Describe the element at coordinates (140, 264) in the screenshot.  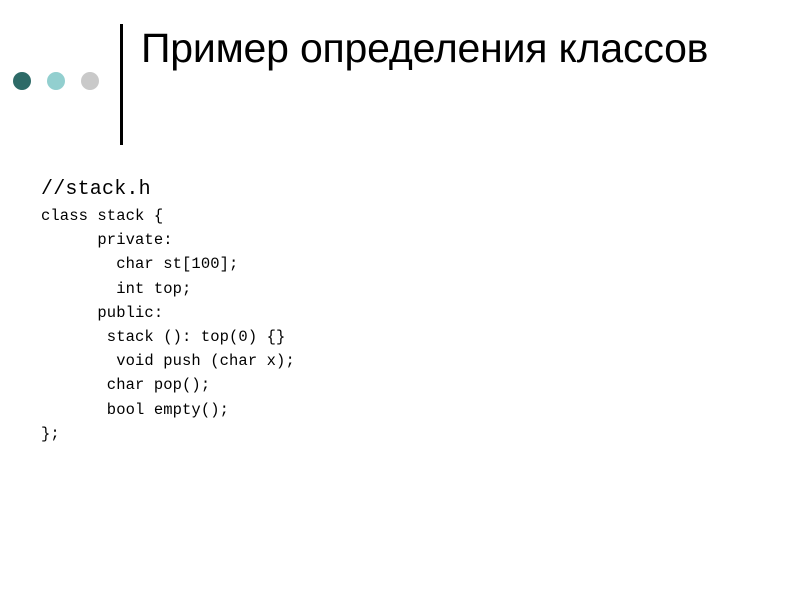
I see `code-line: char st[100];` at that location.